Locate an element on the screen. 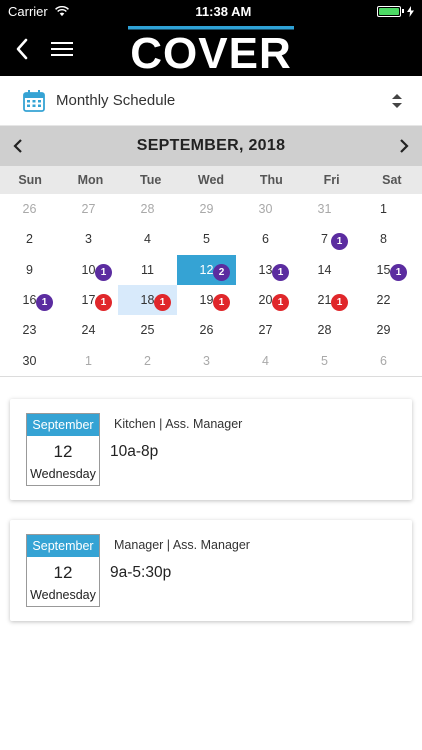  charging-icon is located at coordinates (410, 11).